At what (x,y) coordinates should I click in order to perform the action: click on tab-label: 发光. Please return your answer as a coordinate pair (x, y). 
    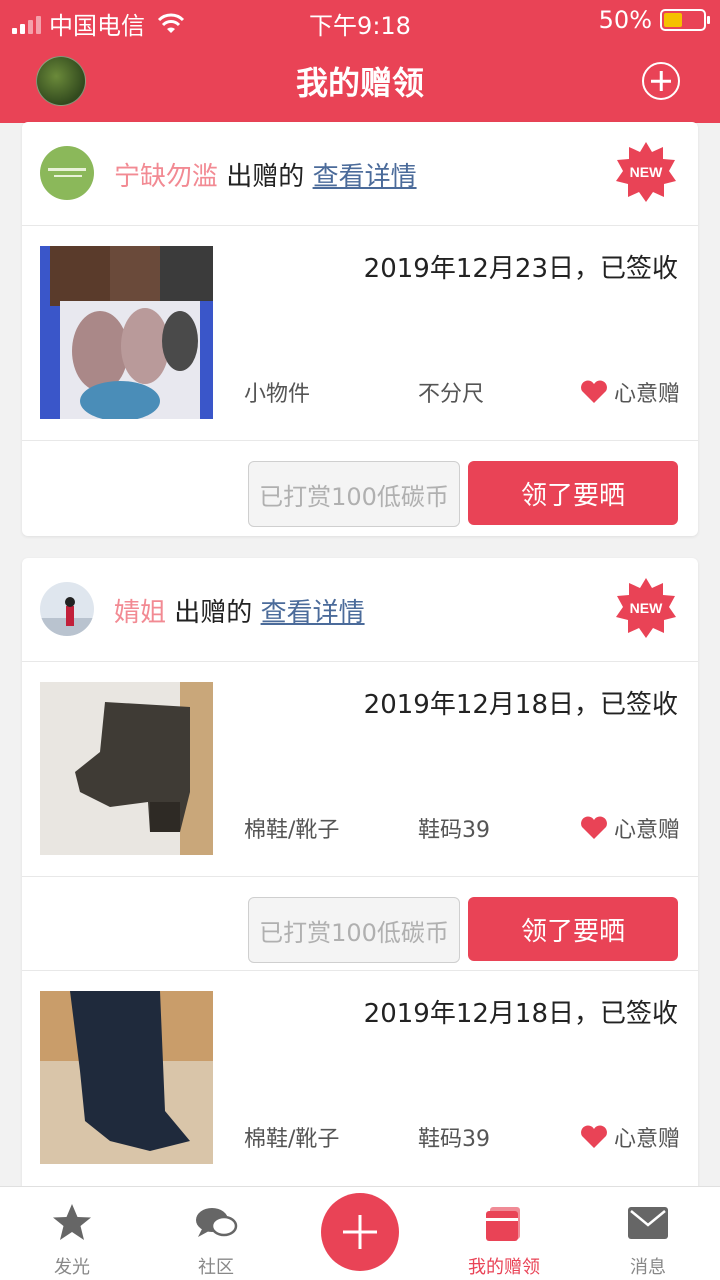
    Looking at the image, I should click on (72, 1267).